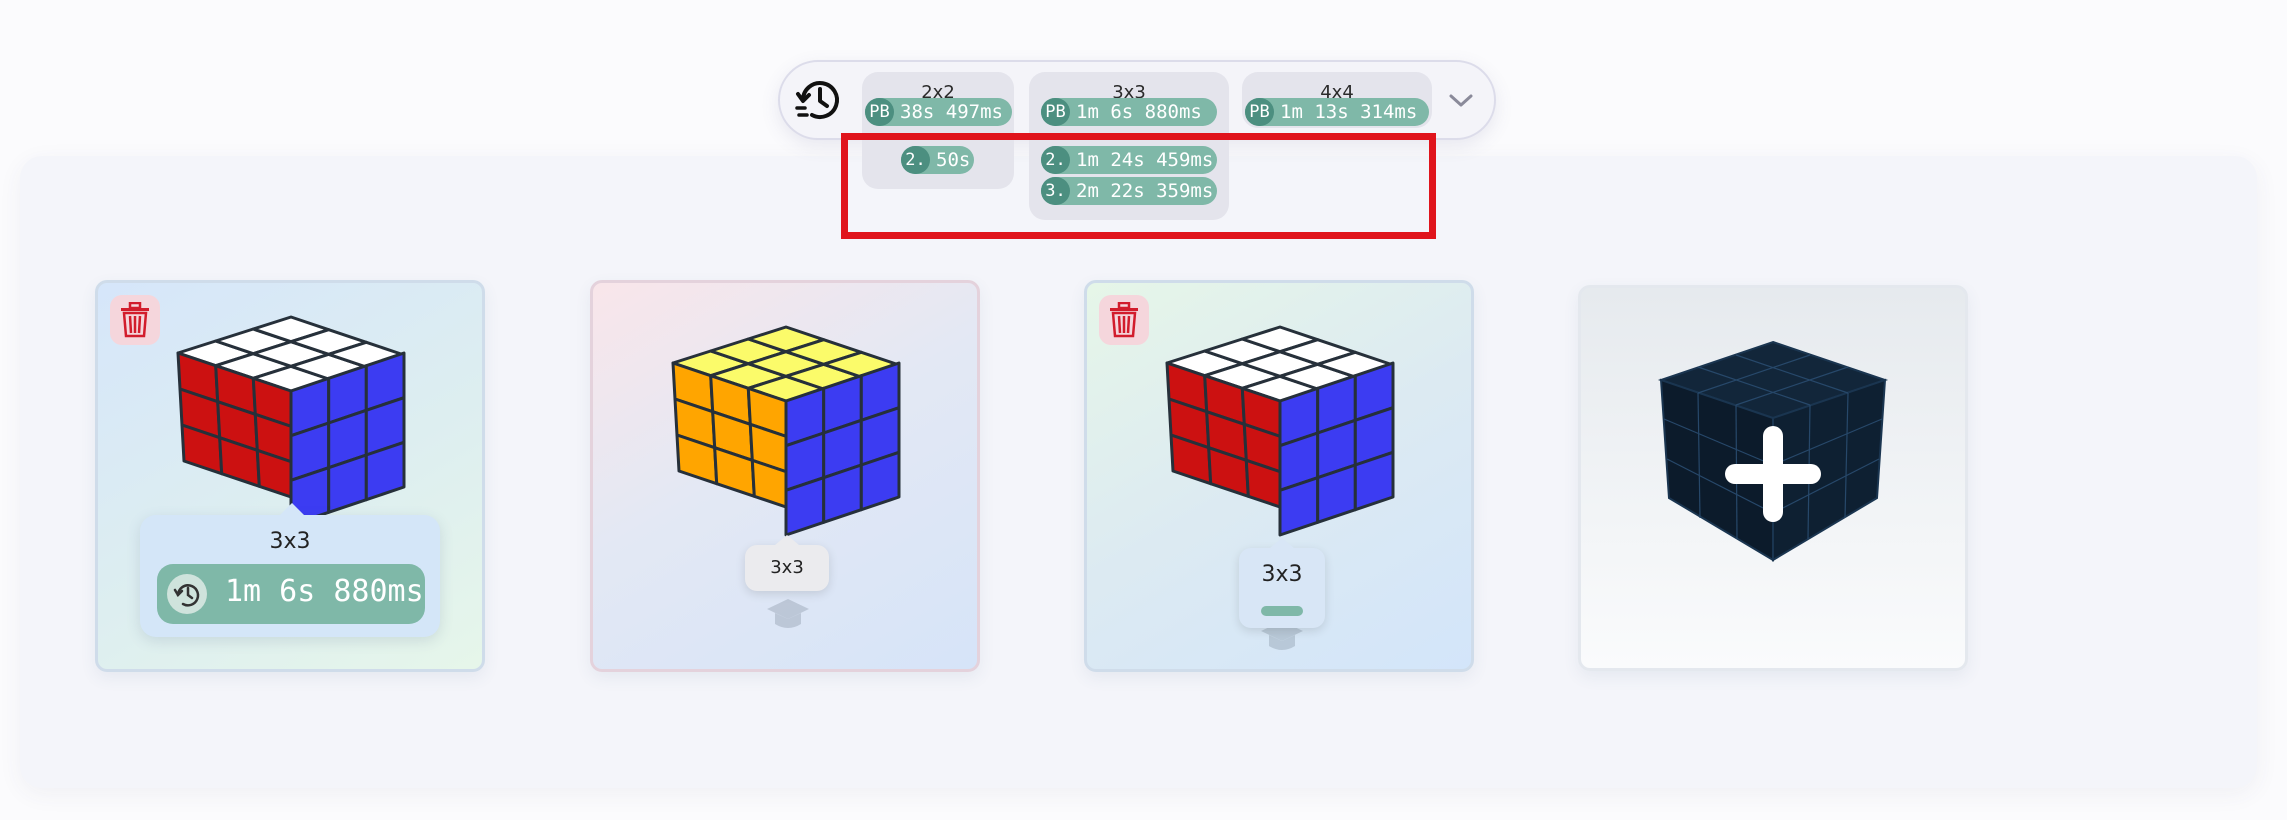 This screenshot has width=2287, height=820. Describe the element at coordinates (951, 112) in the screenshot. I see `pb-time: 38s 497ms` at that location.